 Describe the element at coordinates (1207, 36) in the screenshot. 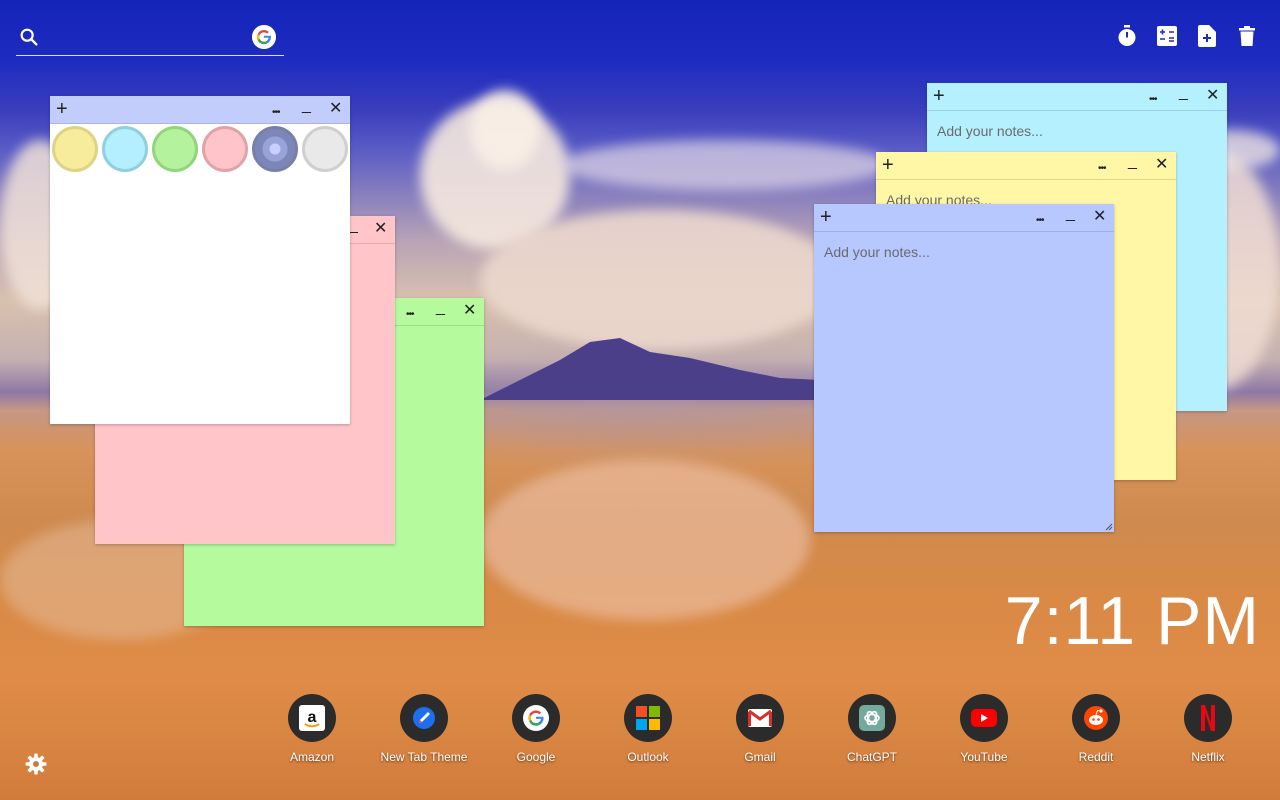

I see `new-note-icon` at that location.